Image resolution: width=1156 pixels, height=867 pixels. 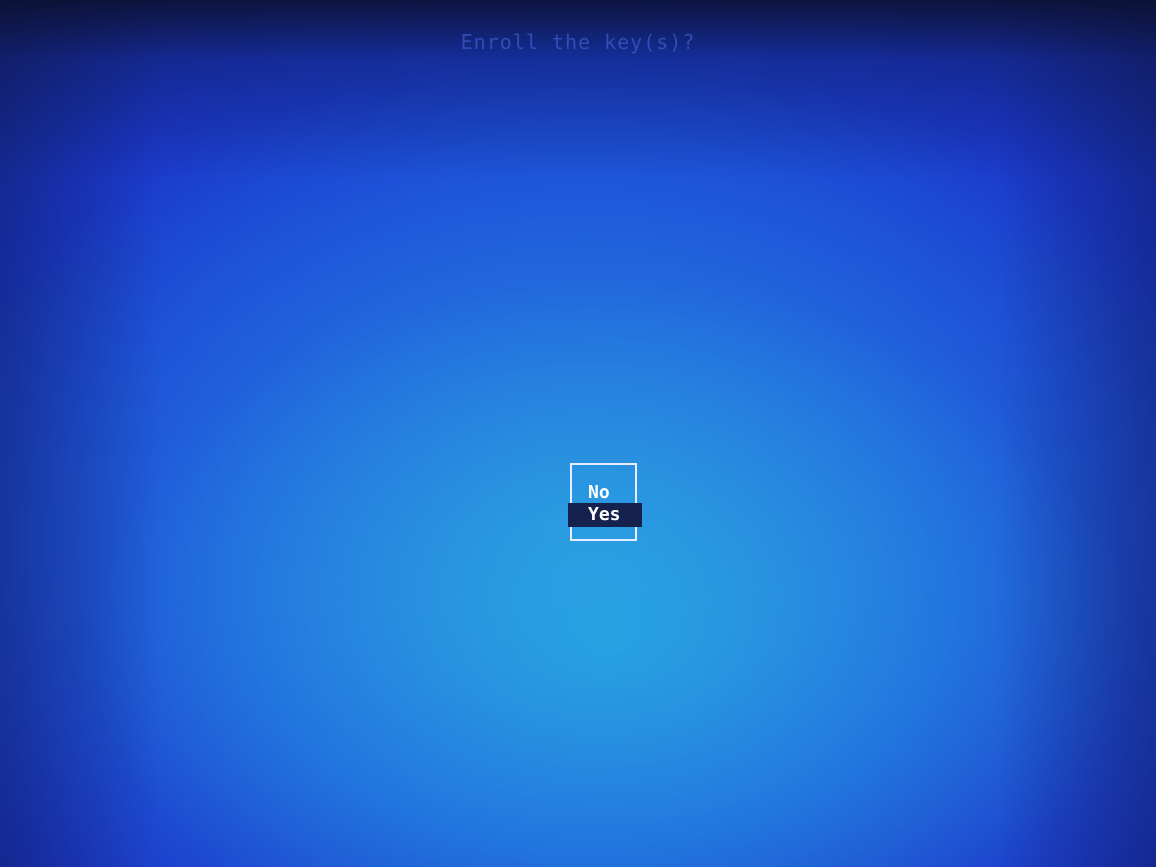 What do you see at coordinates (578, 42) in the screenshot?
I see `prompt-title: Enroll the key(s)?` at bounding box center [578, 42].